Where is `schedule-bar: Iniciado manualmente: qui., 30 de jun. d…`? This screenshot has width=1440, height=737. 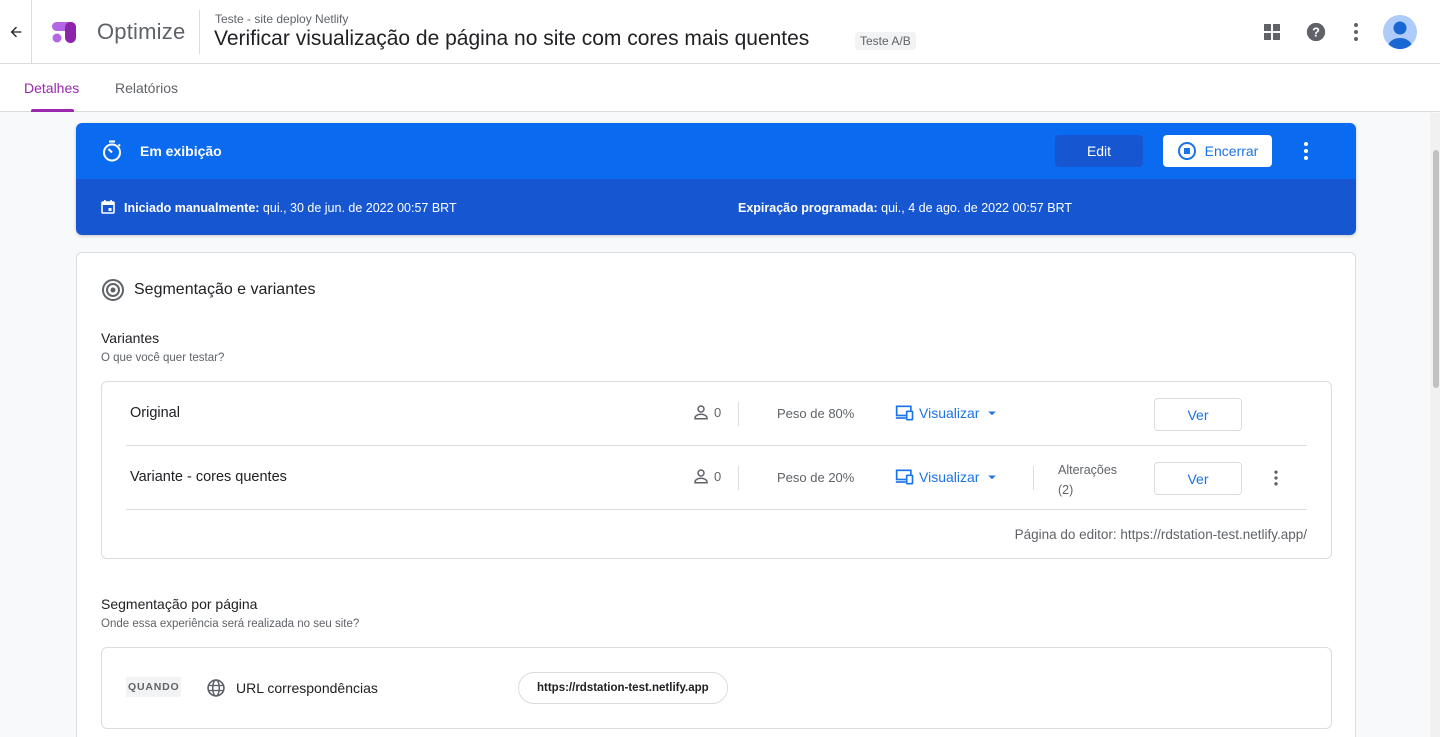 schedule-bar: Iniciado manualmente: qui., 30 de jun. d… is located at coordinates (716, 207).